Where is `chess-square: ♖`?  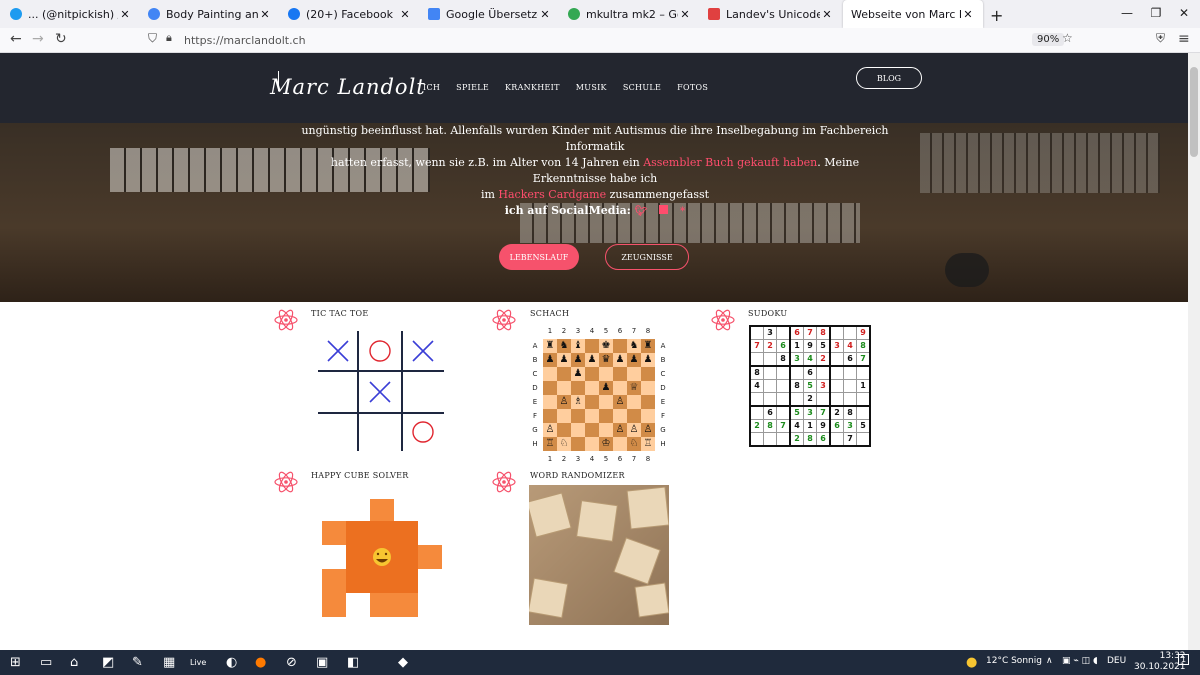
chess-square: ♖ is located at coordinates (550, 444).